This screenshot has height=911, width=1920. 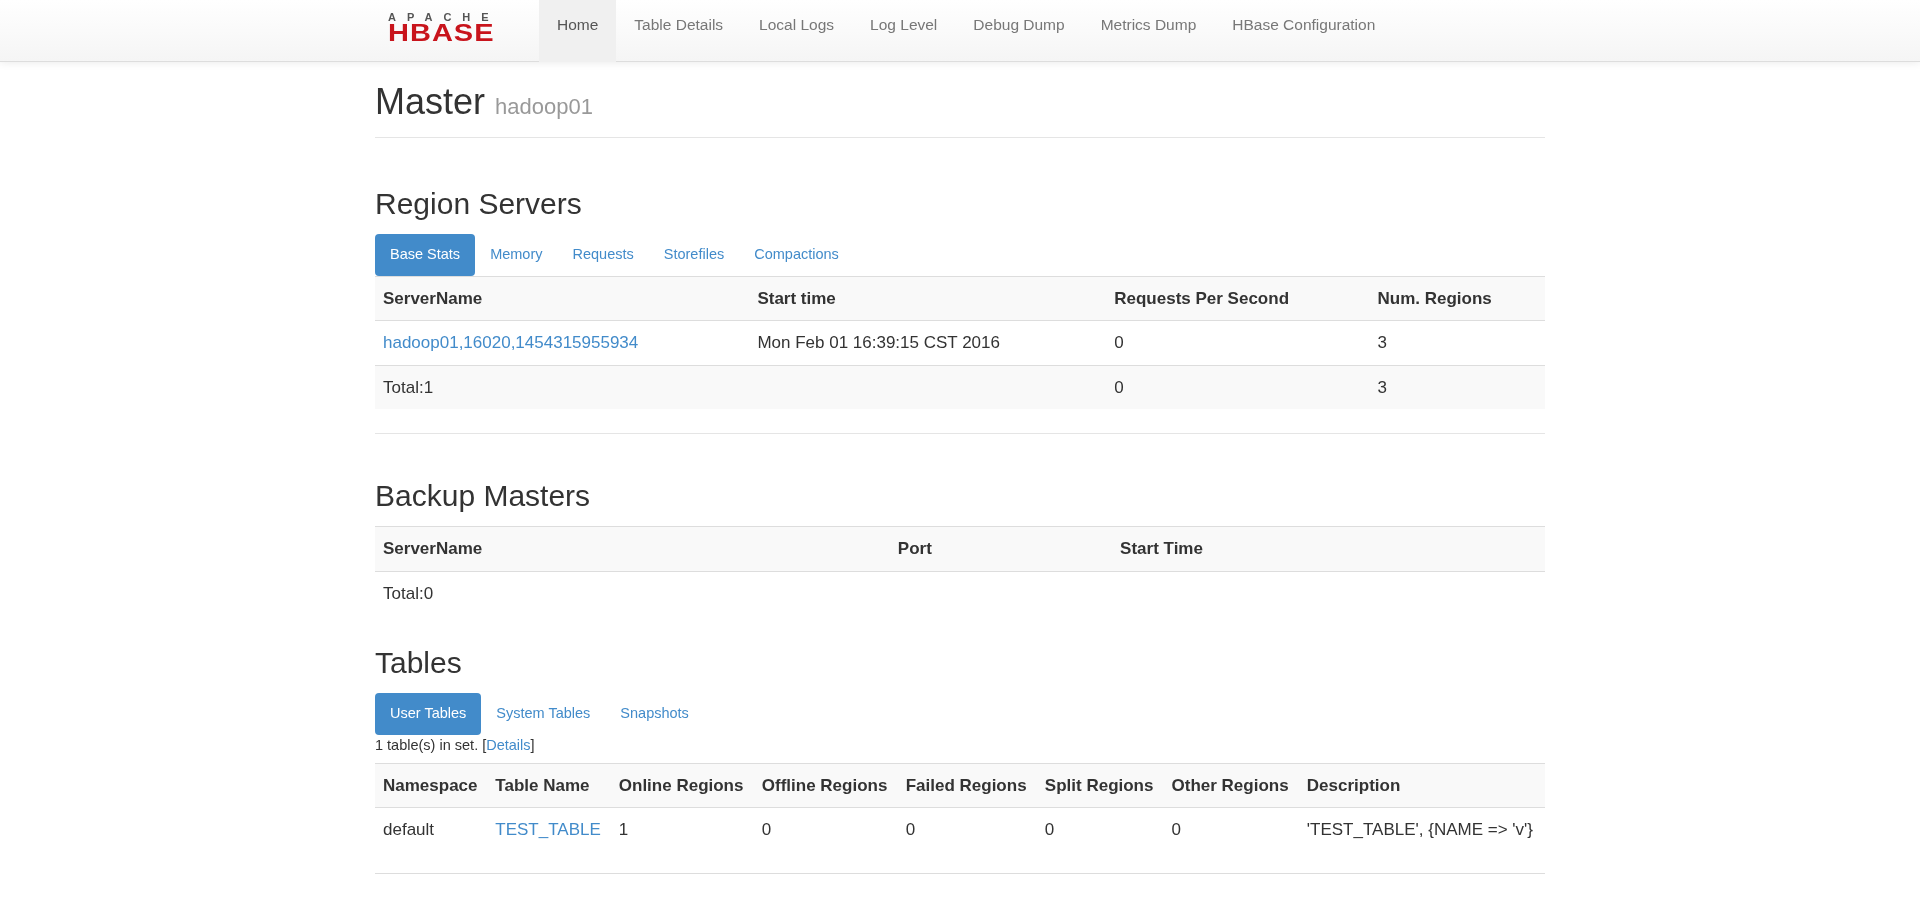 What do you see at coordinates (679, 31) in the screenshot?
I see `nav-link: Table Details` at bounding box center [679, 31].